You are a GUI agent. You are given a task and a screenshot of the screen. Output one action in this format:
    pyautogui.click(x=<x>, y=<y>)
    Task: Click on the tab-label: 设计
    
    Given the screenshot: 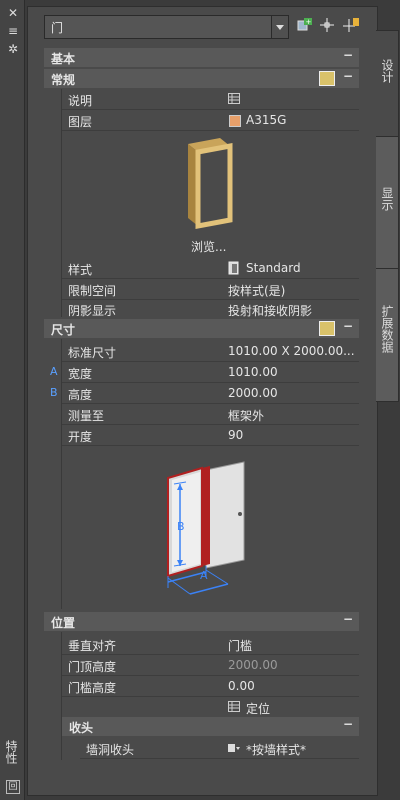 What is the action you would take?
    pyautogui.click(x=387, y=71)
    